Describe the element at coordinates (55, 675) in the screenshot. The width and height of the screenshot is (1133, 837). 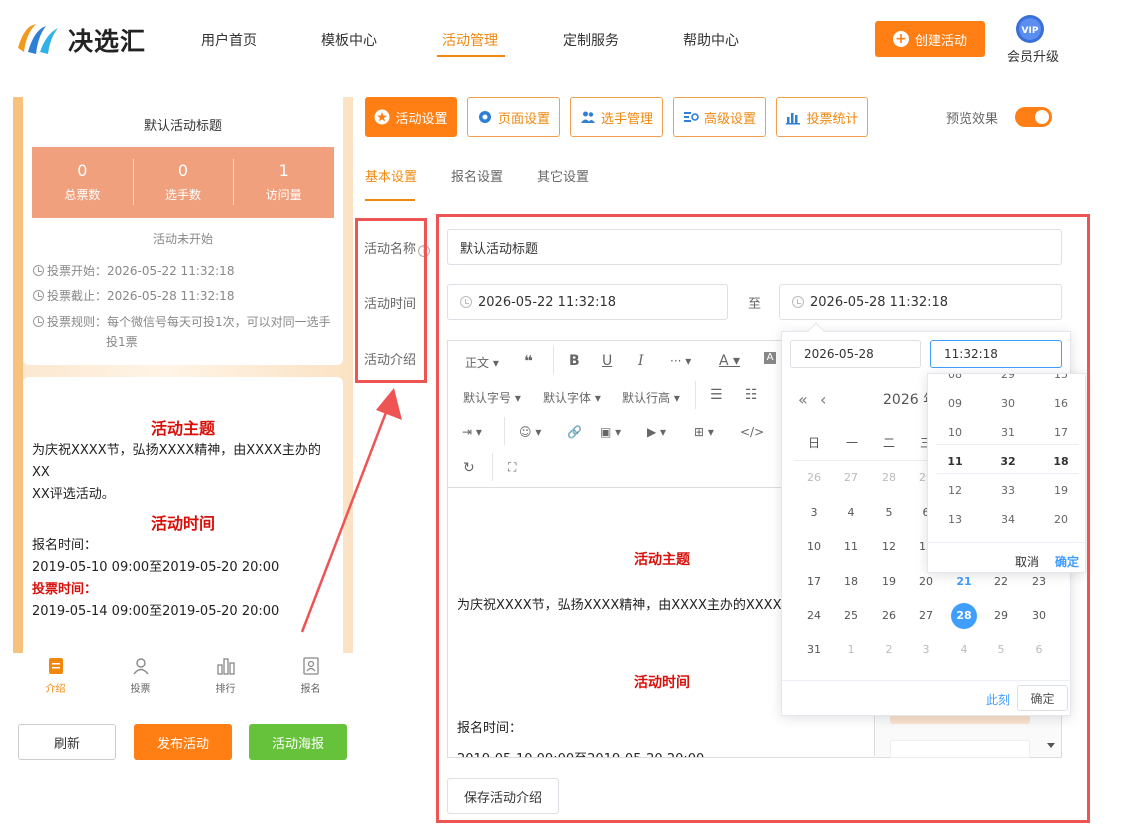
I see `tab-intro: 介绍` at that location.